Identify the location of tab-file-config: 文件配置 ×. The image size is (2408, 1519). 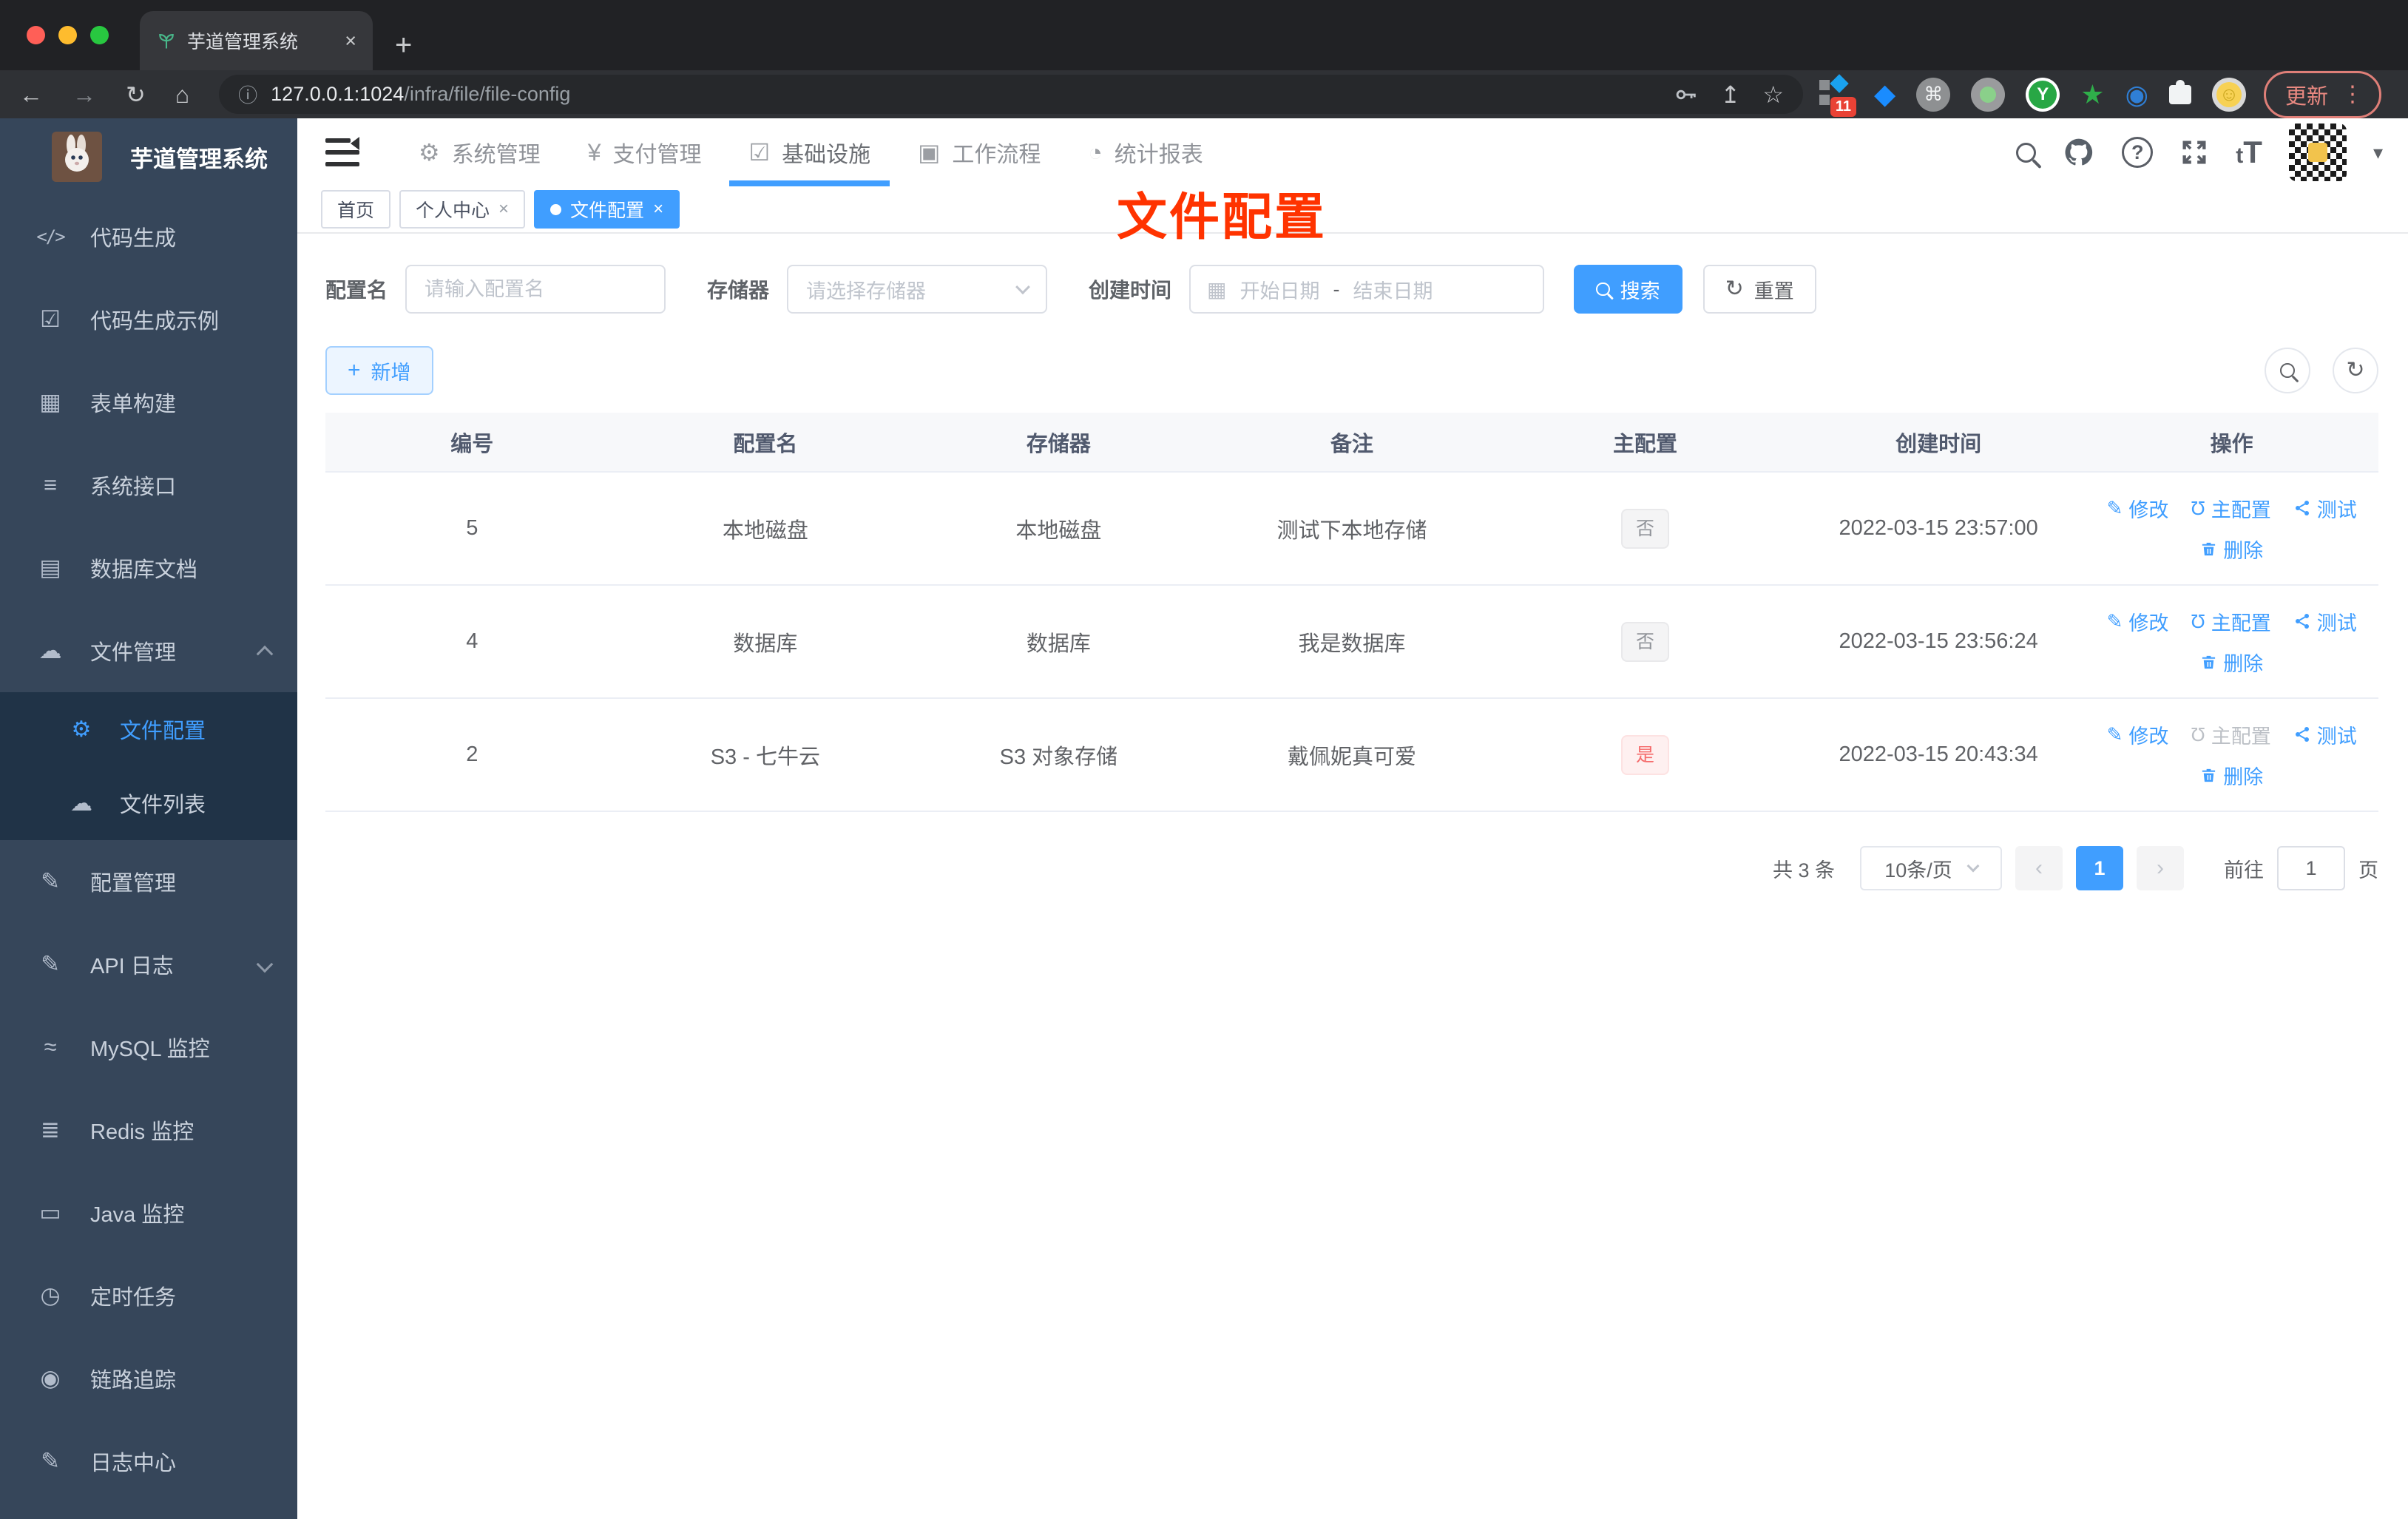
(607, 209).